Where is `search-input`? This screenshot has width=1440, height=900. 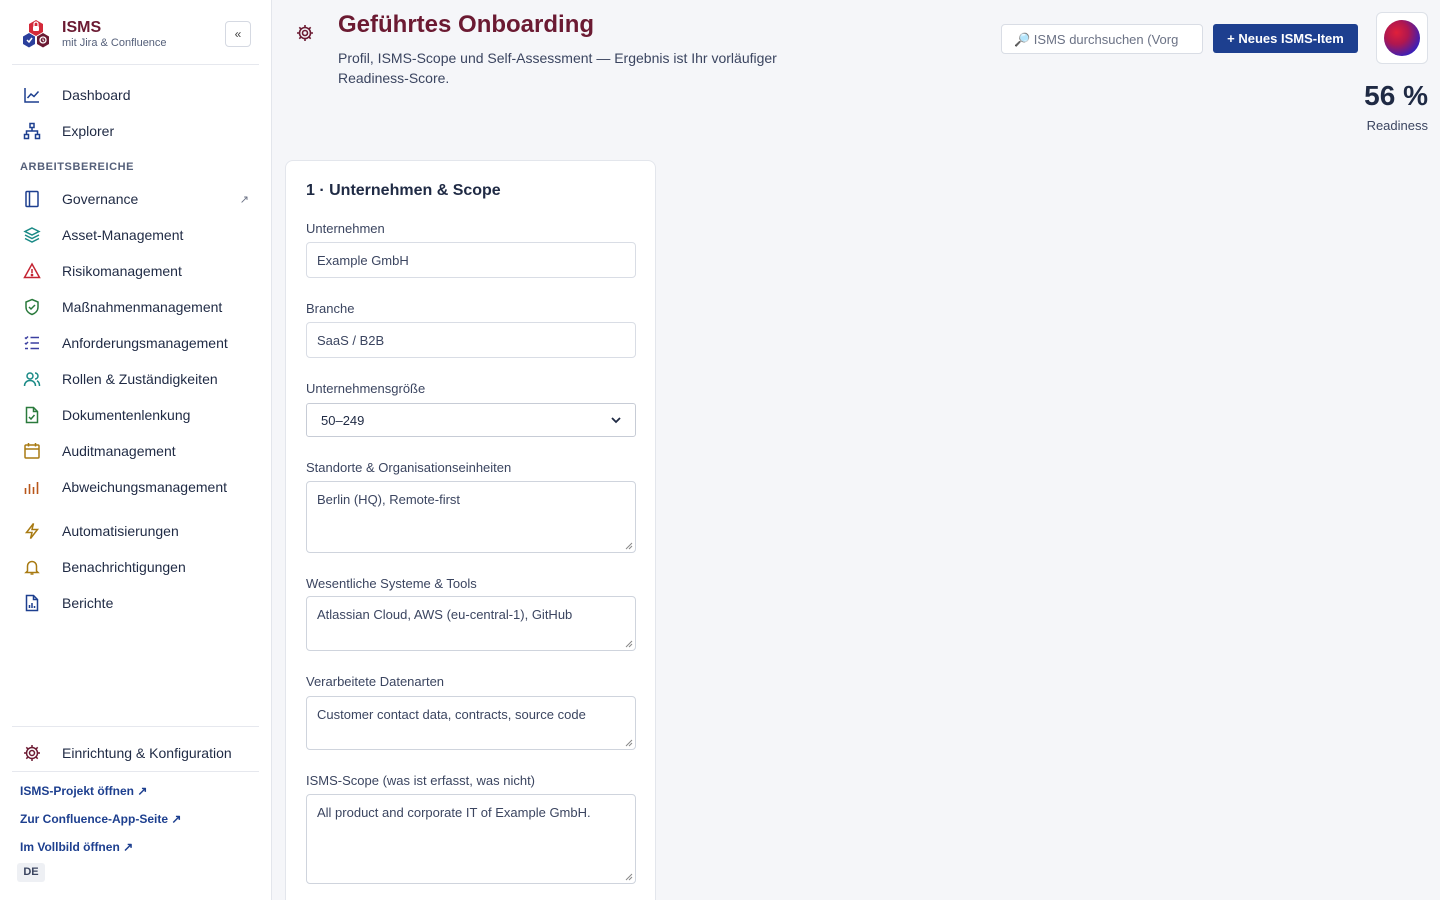 search-input is located at coordinates (1102, 39).